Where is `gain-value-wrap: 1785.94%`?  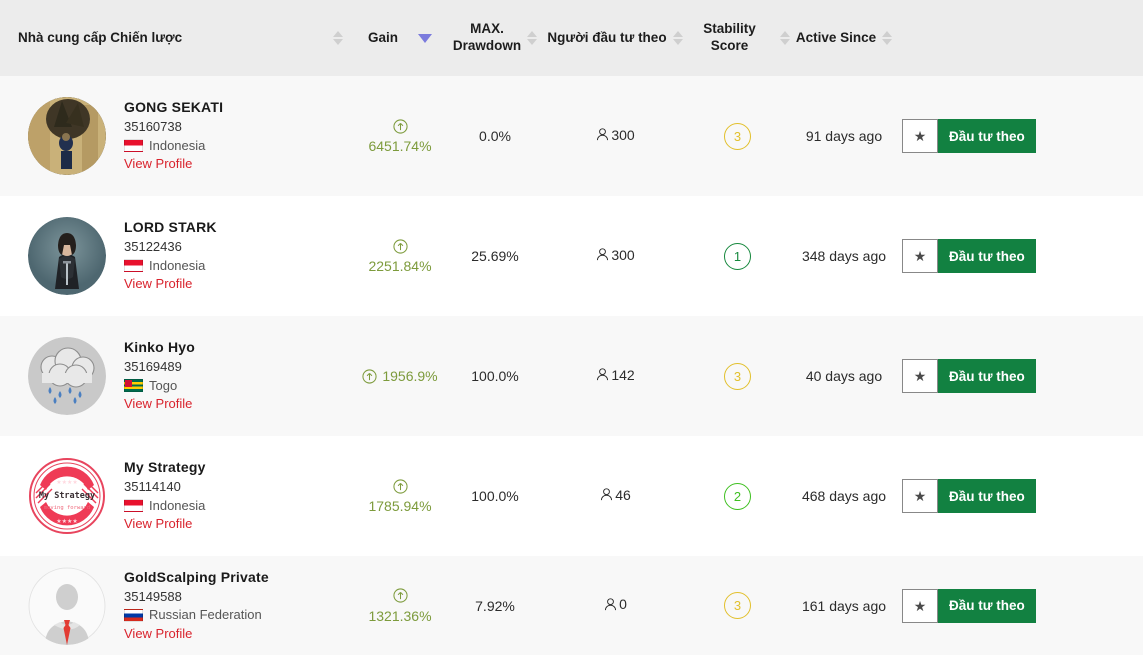 gain-value-wrap: 1785.94% is located at coordinates (400, 496).